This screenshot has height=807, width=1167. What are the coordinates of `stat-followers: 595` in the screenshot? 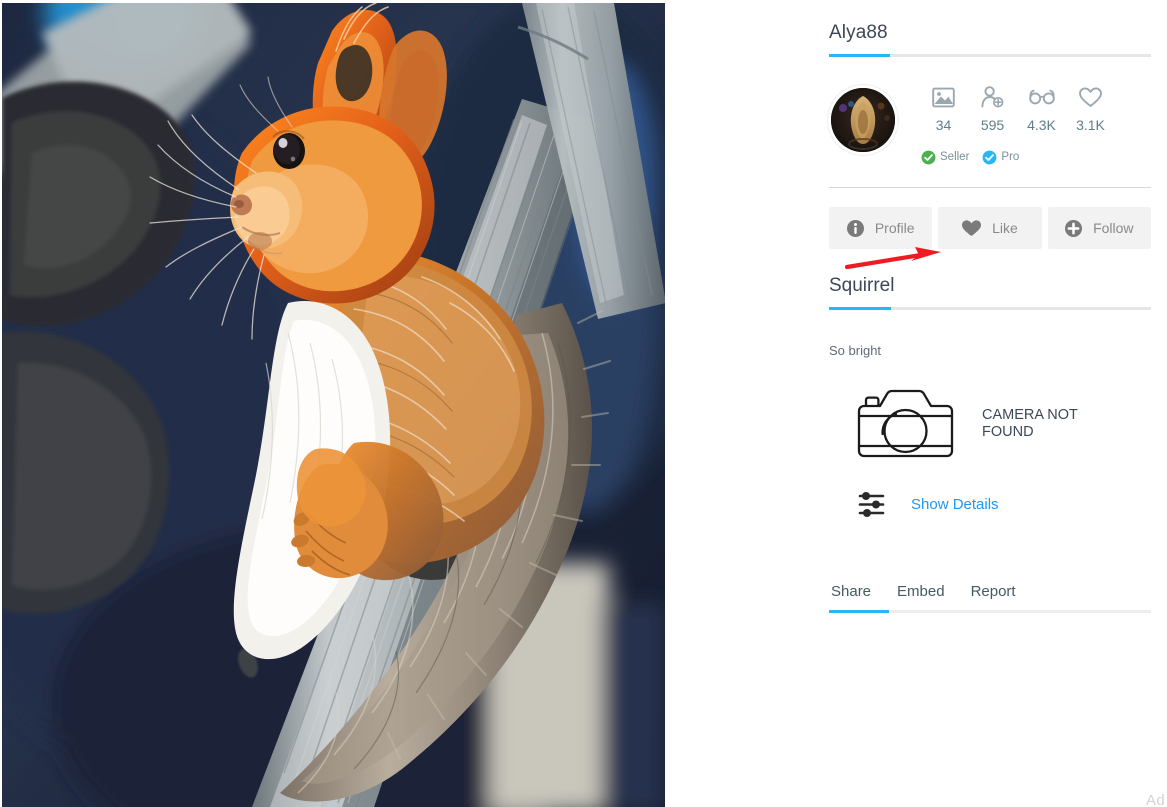 It's located at (992, 108).